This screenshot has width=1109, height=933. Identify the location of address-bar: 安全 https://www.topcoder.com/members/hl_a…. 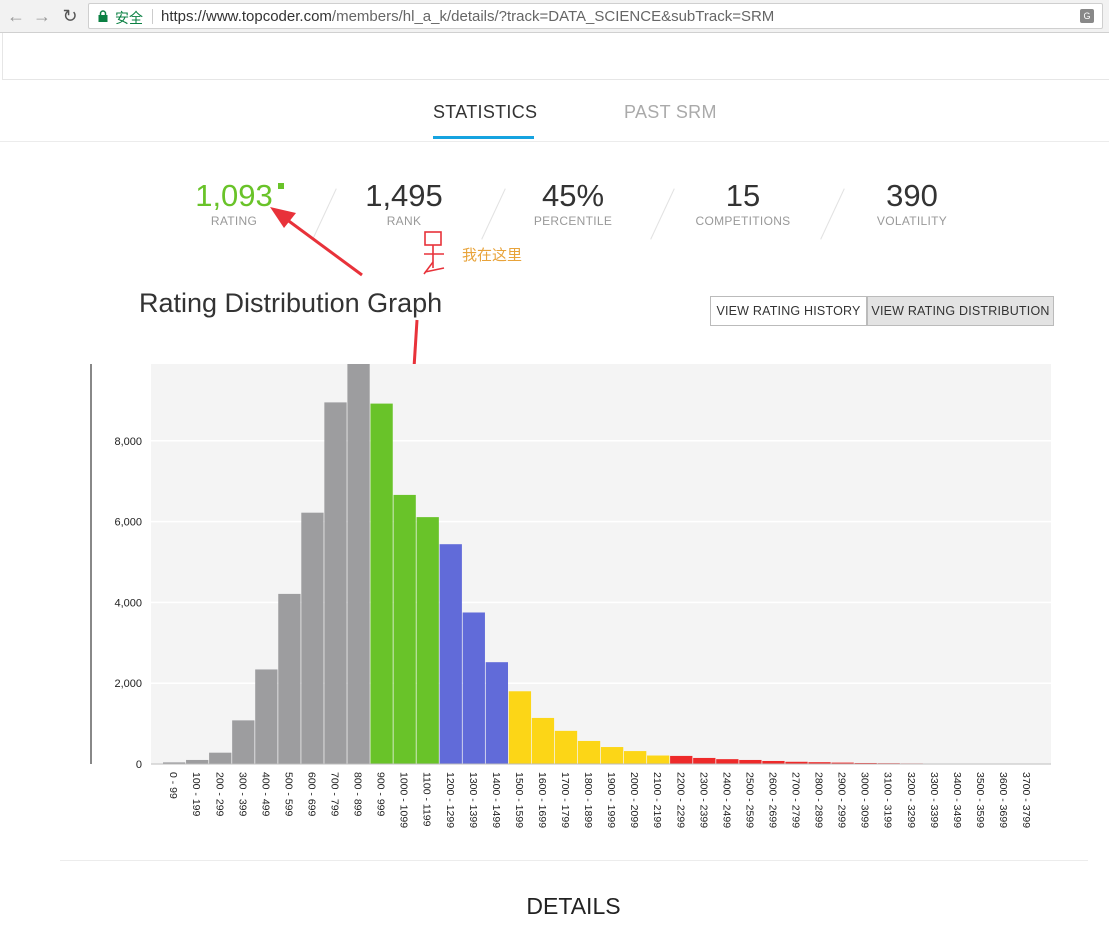
(595, 16).